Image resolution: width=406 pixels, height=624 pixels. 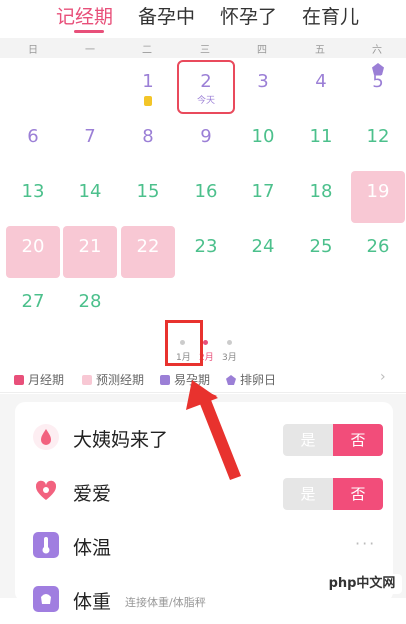 What do you see at coordinates (383, 377) in the screenshot?
I see `chevron-right-icon: ›` at bounding box center [383, 377].